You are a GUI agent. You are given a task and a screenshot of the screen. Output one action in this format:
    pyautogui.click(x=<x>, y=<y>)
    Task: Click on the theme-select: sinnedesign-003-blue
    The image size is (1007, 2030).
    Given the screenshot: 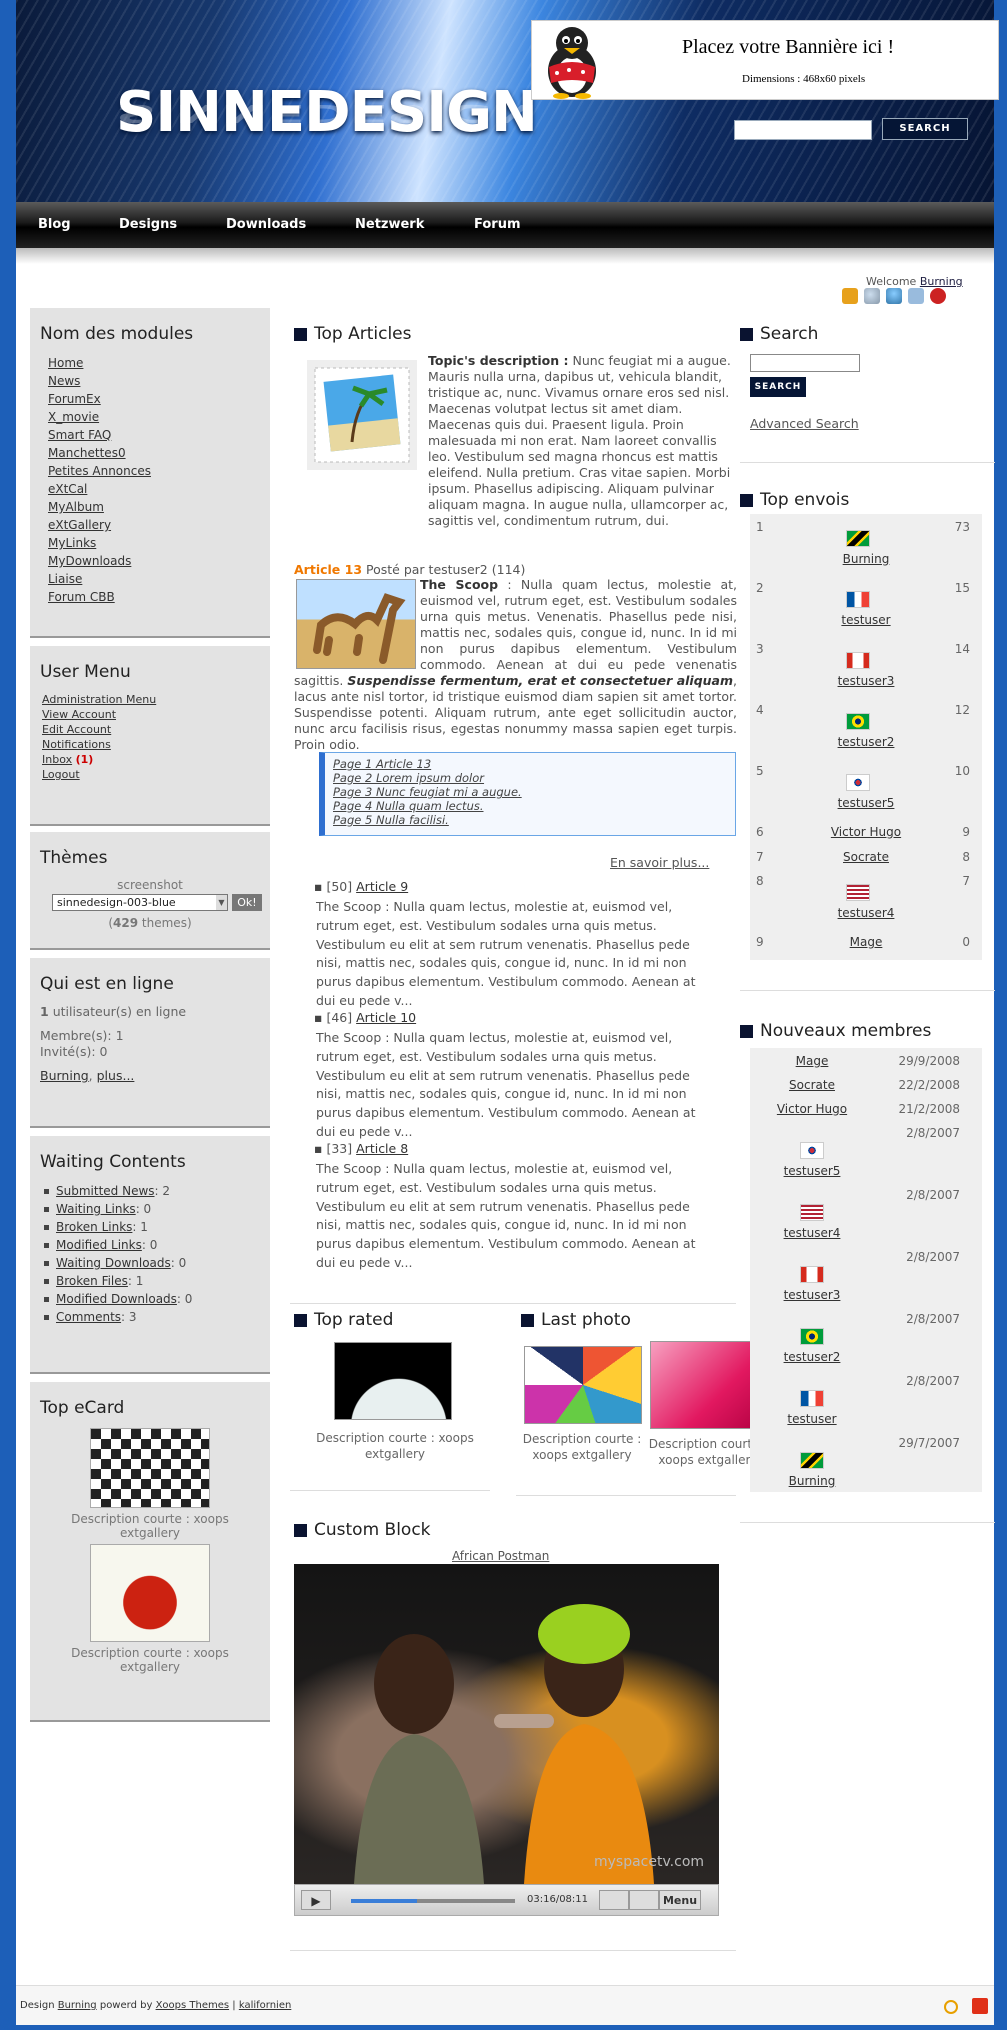 What is the action you would take?
    pyautogui.click(x=140, y=902)
    